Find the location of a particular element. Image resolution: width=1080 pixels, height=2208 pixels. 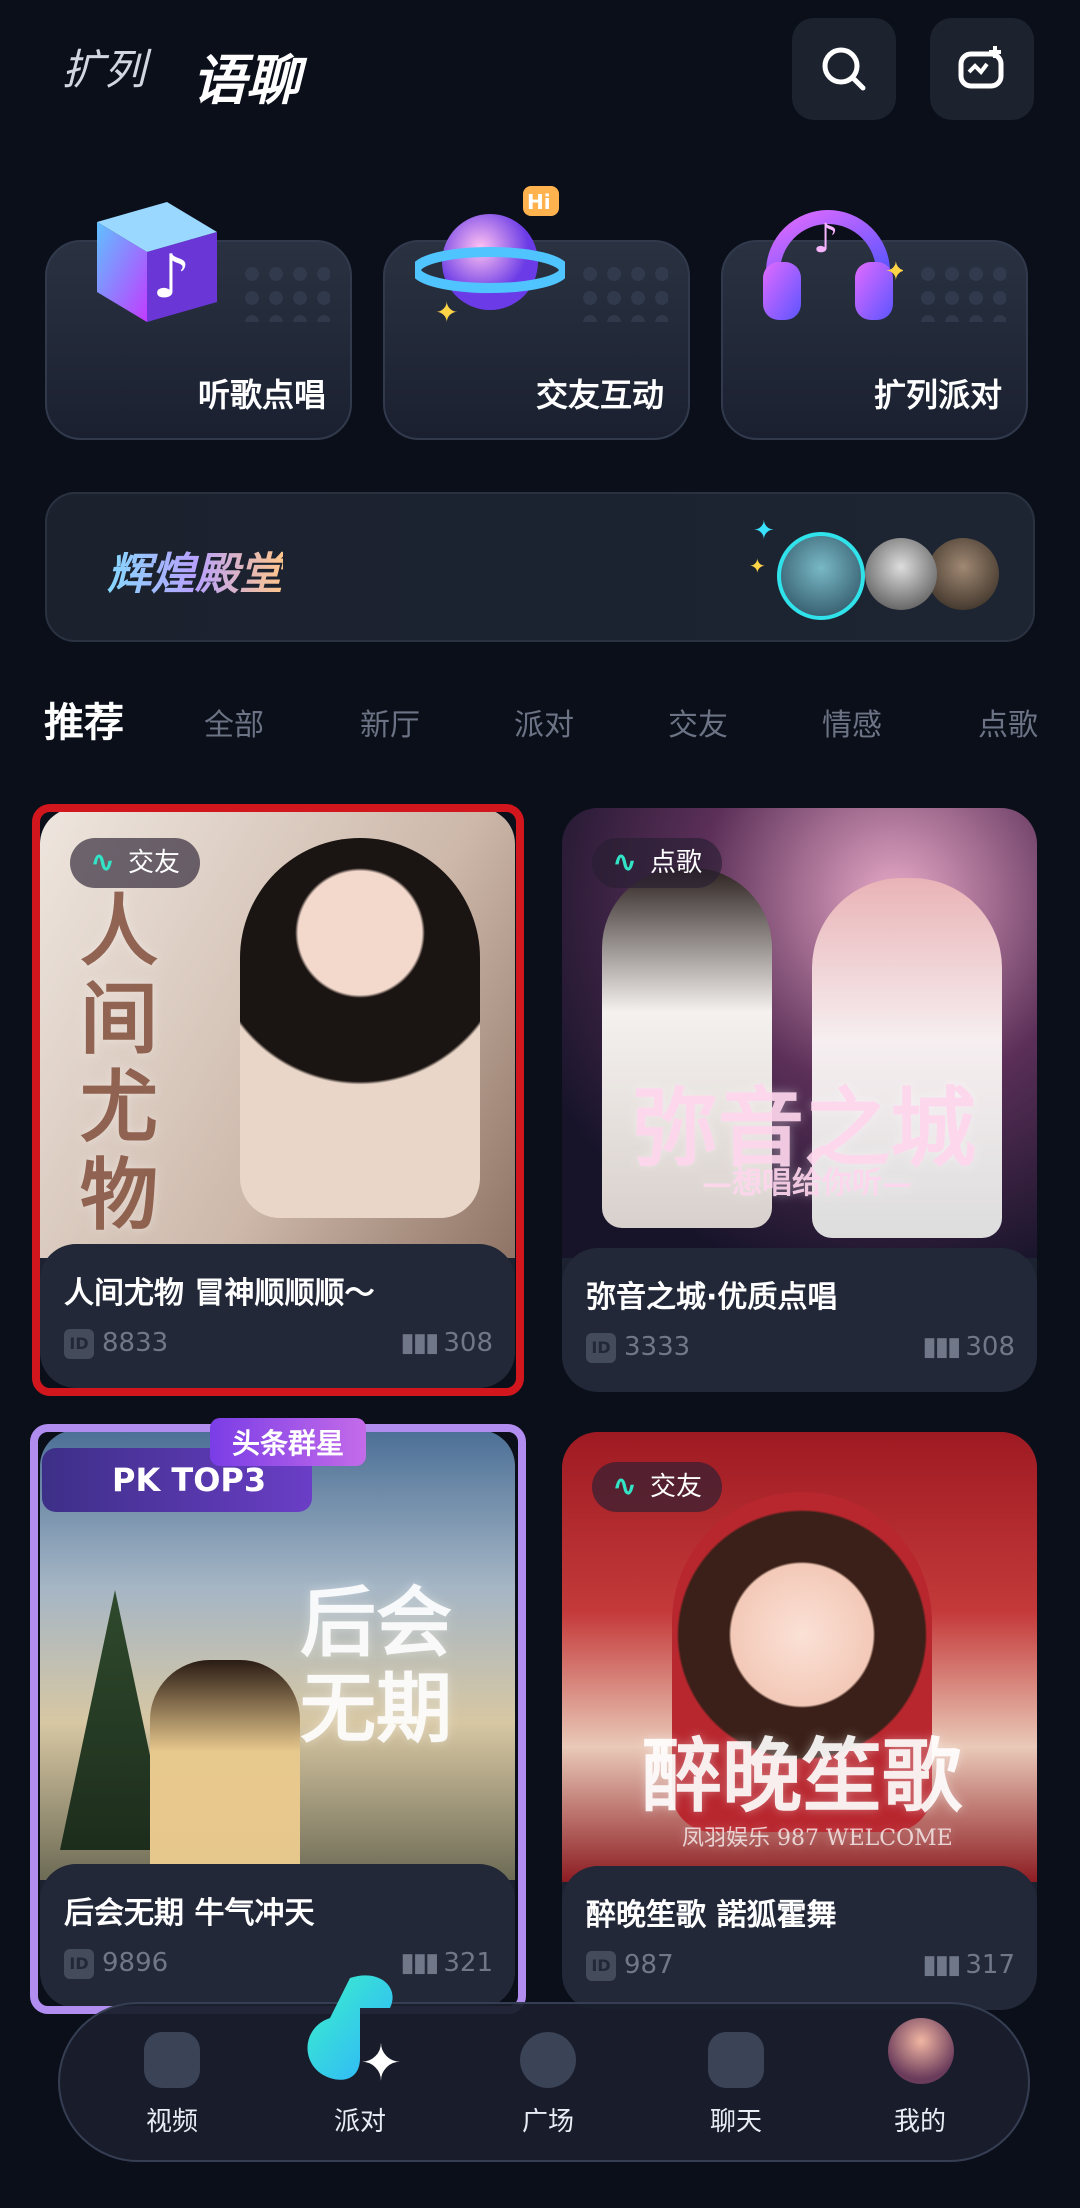

video-icon is located at coordinates (172, 2060).